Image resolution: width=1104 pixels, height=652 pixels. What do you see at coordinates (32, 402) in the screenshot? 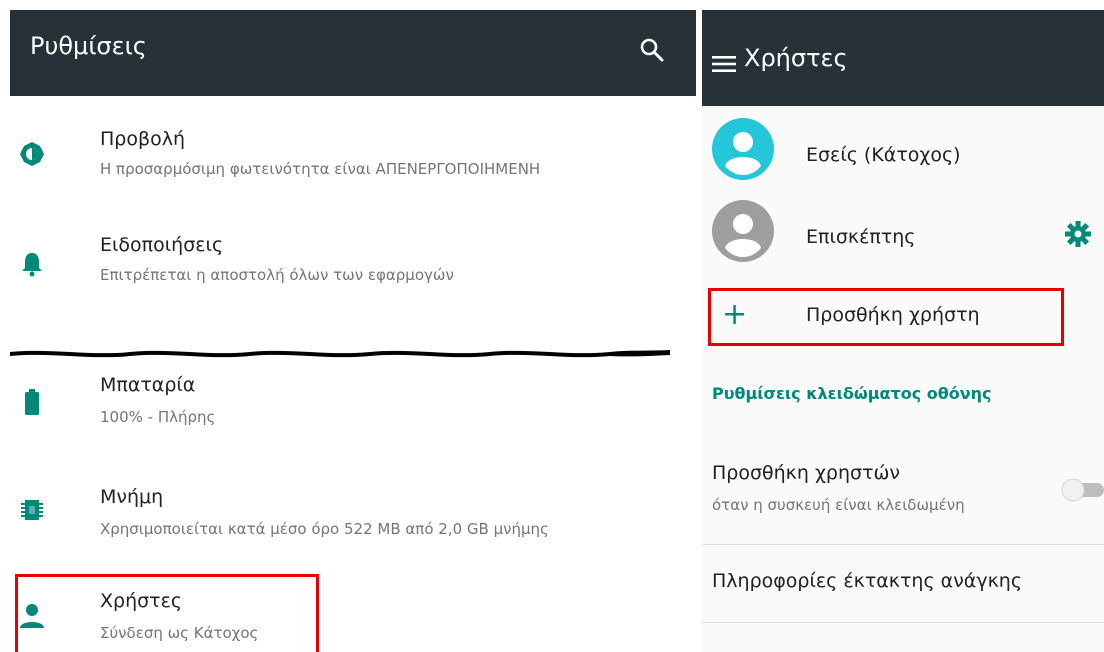
I see `battery-icon` at bounding box center [32, 402].